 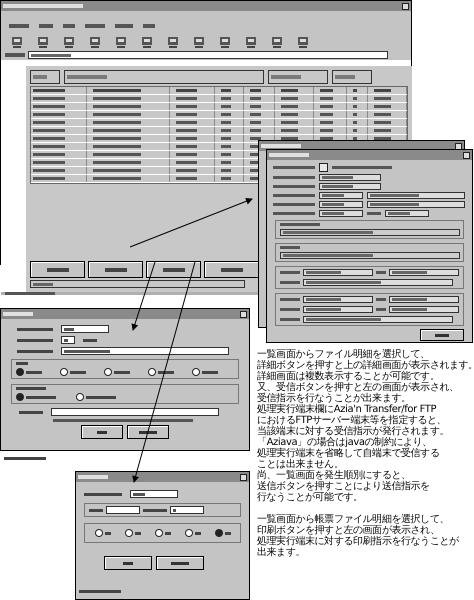 I want to click on description-paragraph: 一覧画面から帳票ファイル明細を選択して、 印刷ボタンを押すと左の画面が表示され、 処理実行端末に対する印刷指示を行なうことが 出来ます。, so click(x=358, y=536).